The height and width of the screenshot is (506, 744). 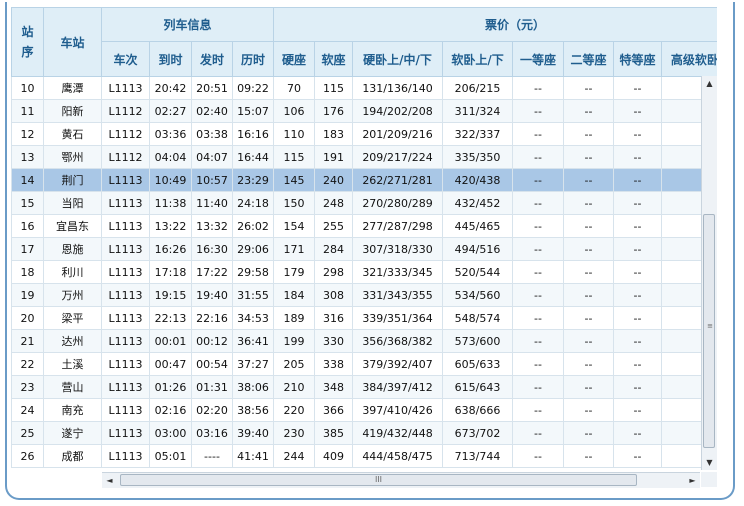 I want to click on cell-station-name: 营山, so click(x=72, y=387).